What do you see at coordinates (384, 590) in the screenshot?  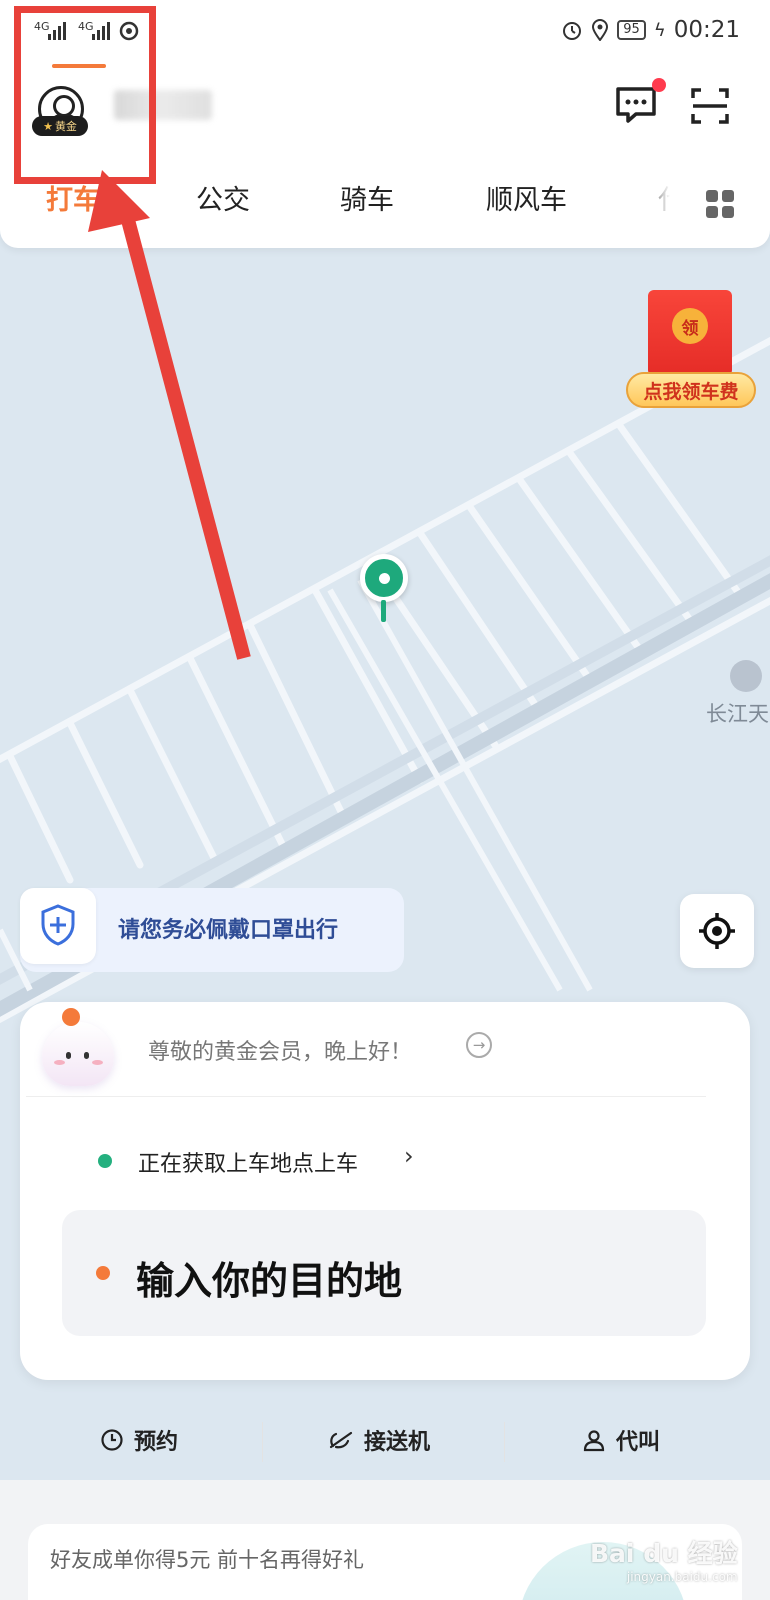 I see `location-pin-icon` at bounding box center [384, 590].